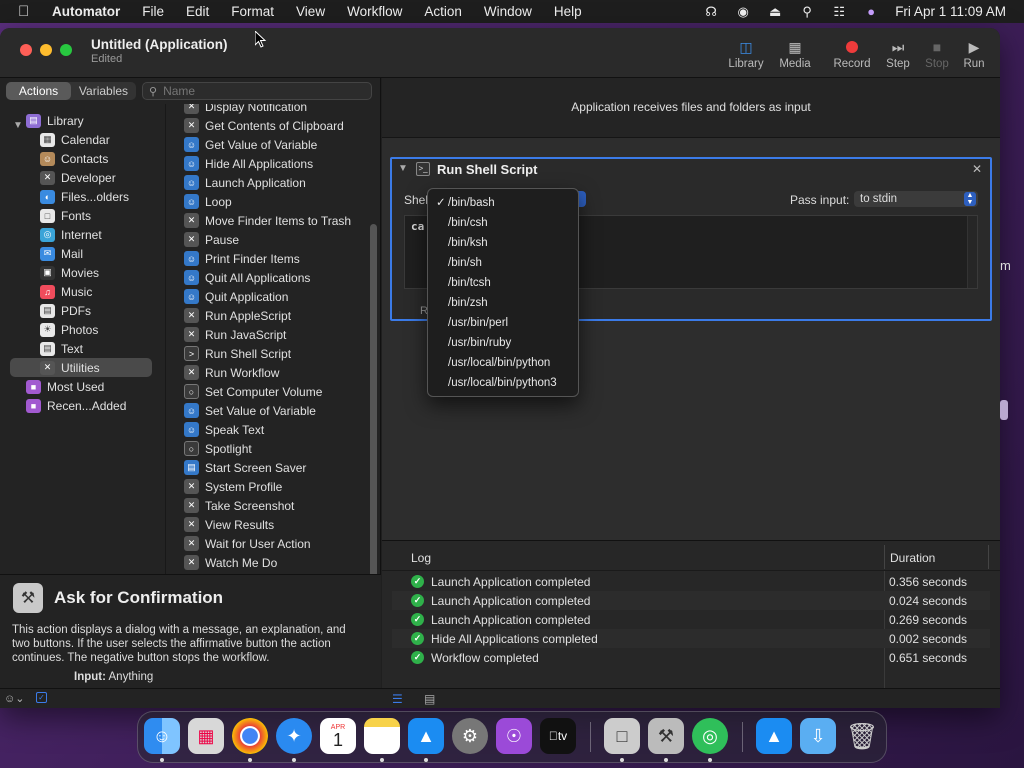 This screenshot has height=768, width=1024. I want to click on action-item: ✕ Get Contents of Clipboard, so click(264, 125).